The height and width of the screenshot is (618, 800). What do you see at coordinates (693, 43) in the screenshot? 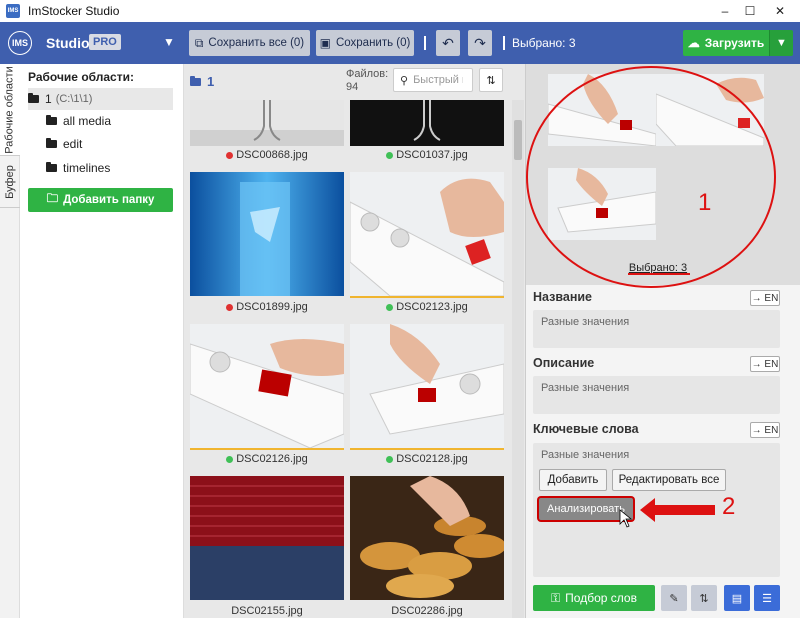
I see `cloud-upload-icon: ☁` at bounding box center [693, 43].